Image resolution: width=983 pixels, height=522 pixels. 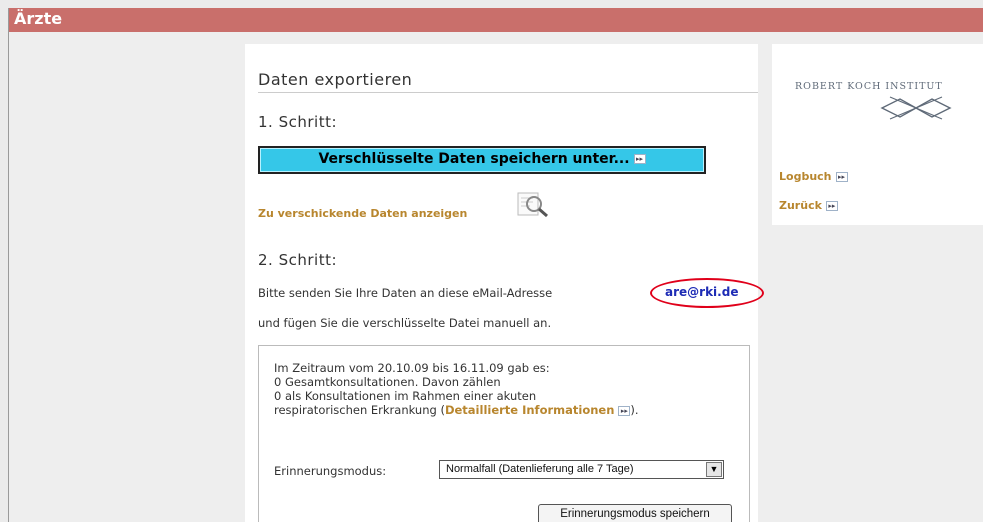 I want to click on back-link: Zurück ▸▸, so click(x=808, y=205).